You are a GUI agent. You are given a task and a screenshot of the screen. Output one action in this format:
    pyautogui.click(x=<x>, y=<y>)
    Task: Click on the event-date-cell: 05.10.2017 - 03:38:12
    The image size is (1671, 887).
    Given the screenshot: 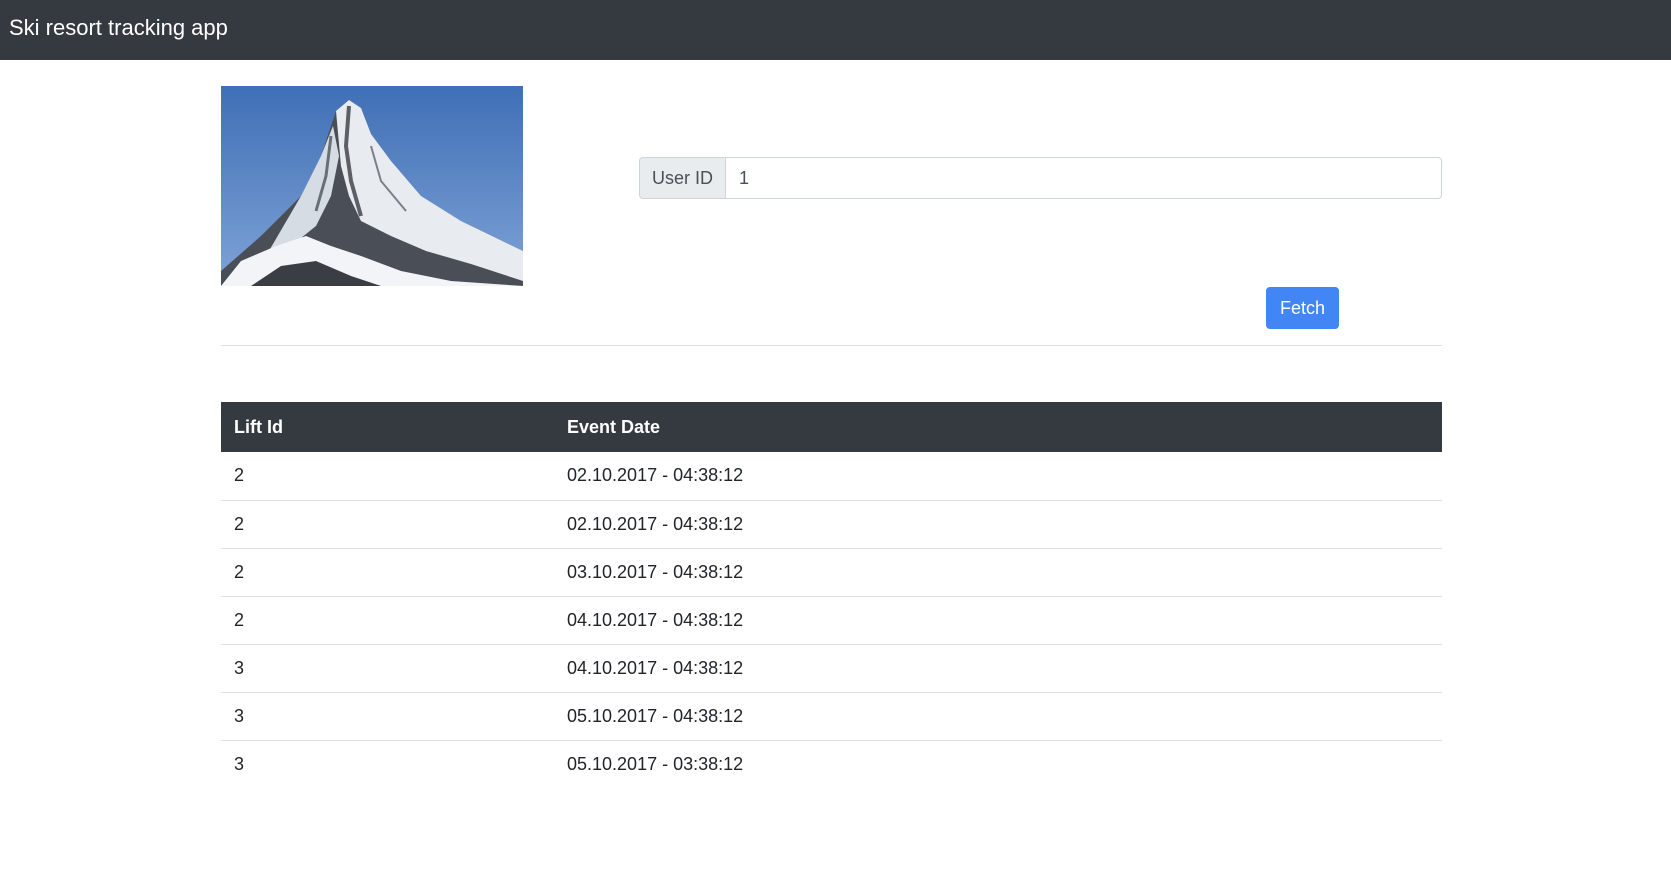 What is the action you would take?
    pyautogui.click(x=998, y=763)
    